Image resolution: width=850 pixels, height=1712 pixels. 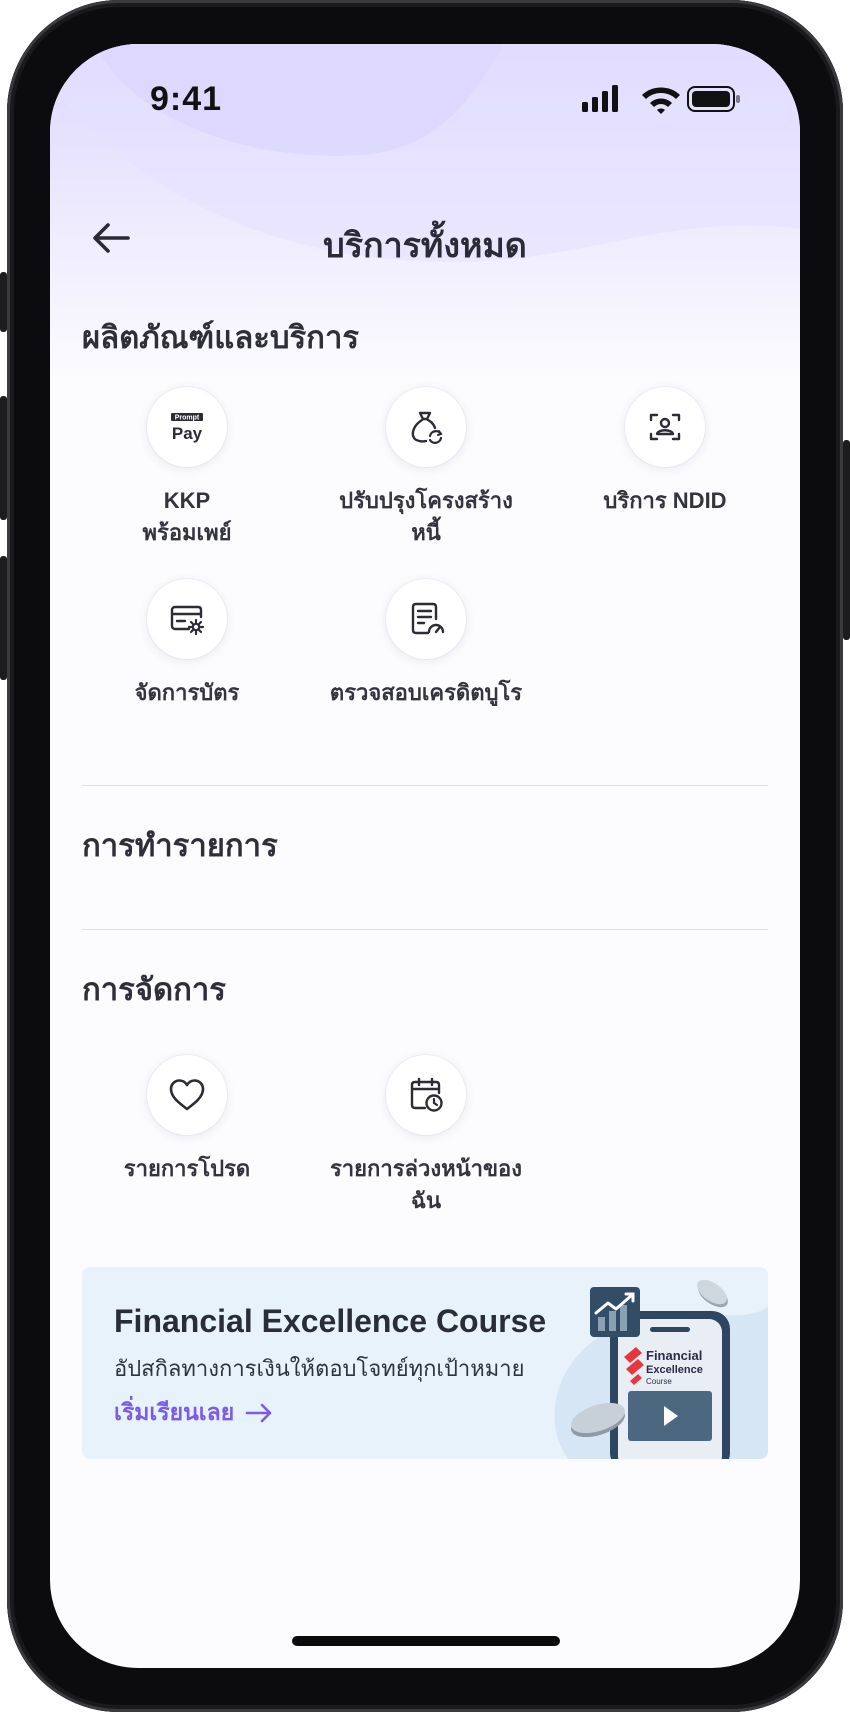 What do you see at coordinates (425, 99) in the screenshot?
I see `status-bar: 9:41` at bounding box center [425, 99].